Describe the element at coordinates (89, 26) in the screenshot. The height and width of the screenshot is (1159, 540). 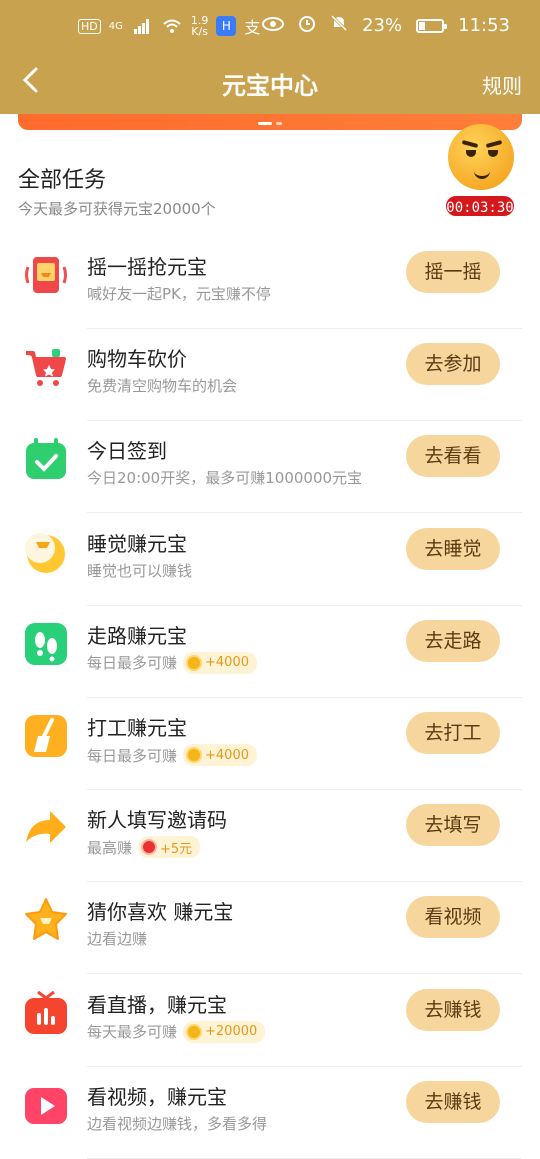
I see `hd-indicator: HD` at that location.